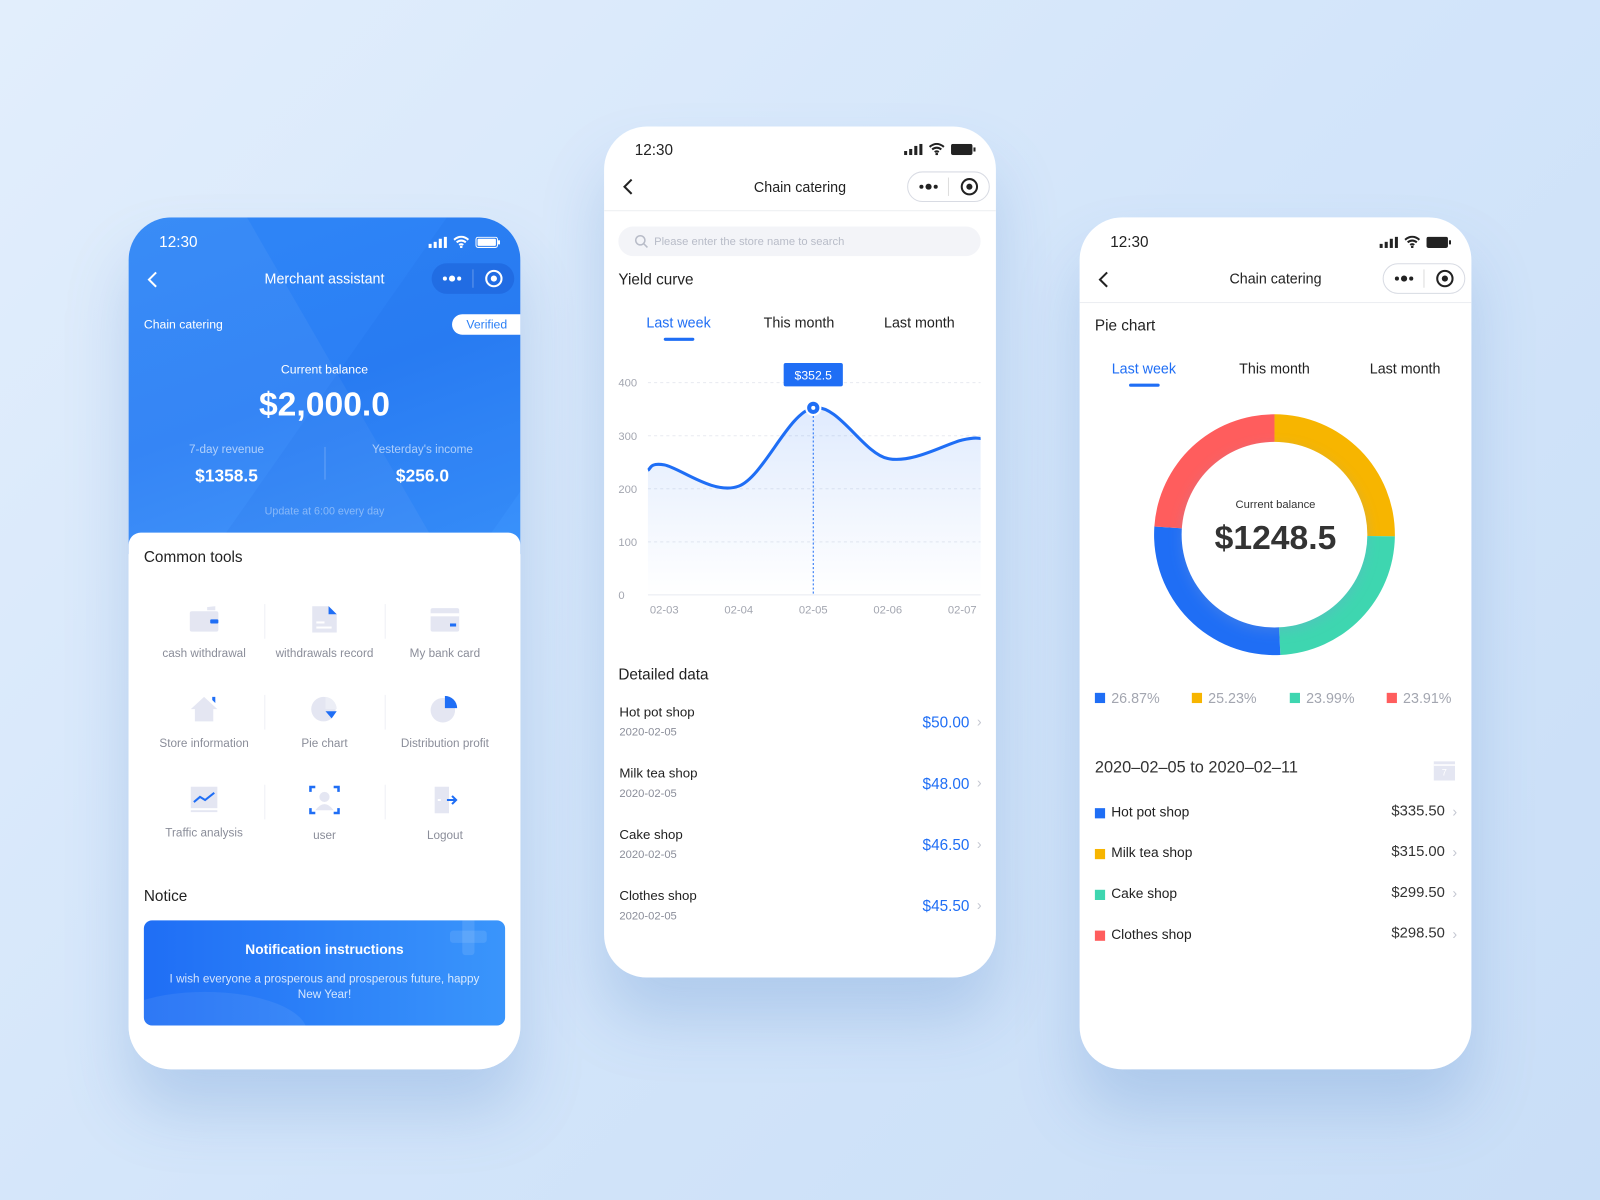  Describe the element at coordinates (656, 280) in the screenshot. I see `section-title: Yield curve` at that location.